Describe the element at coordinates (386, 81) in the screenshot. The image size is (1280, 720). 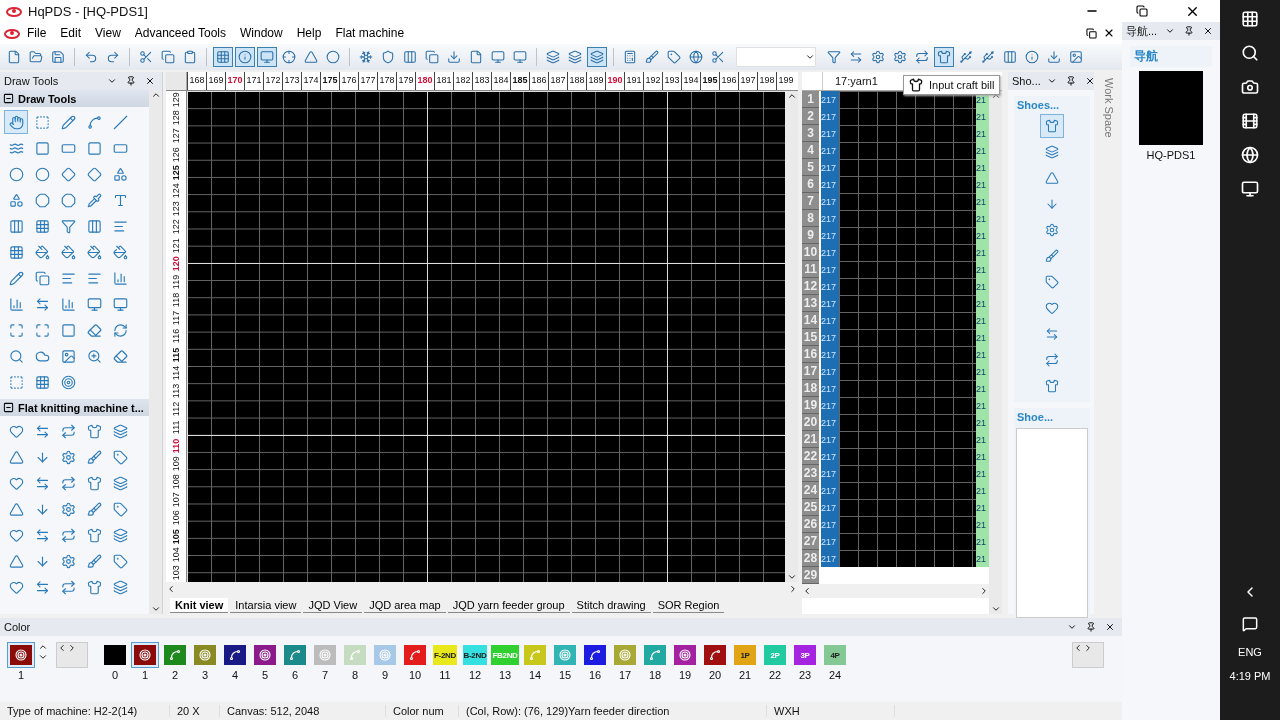
I see `ruler-number: 178` at that location.